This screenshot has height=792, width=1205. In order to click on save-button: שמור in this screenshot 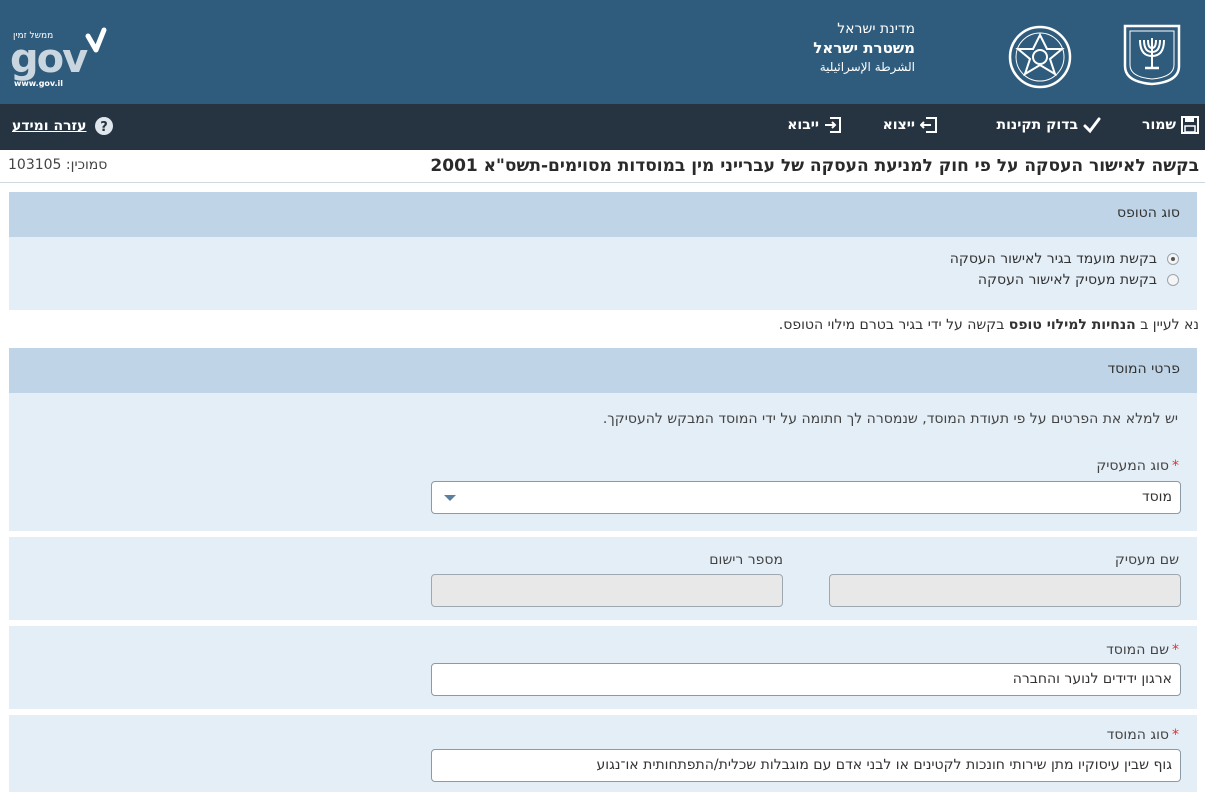, I will do `click(1170, 125)`.